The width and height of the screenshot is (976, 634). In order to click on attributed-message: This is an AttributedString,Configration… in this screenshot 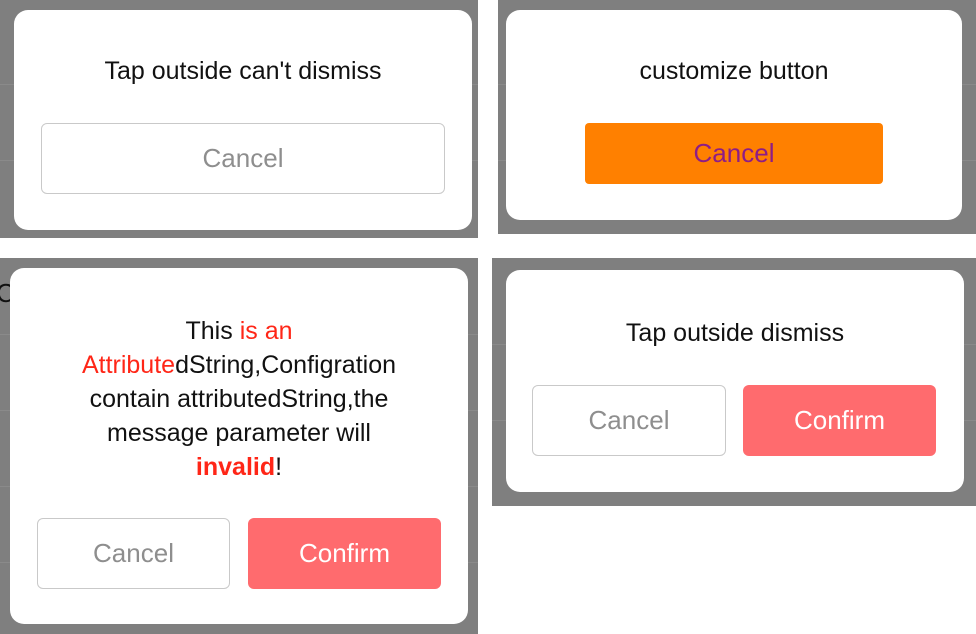, I will do `click(239, 399)`.